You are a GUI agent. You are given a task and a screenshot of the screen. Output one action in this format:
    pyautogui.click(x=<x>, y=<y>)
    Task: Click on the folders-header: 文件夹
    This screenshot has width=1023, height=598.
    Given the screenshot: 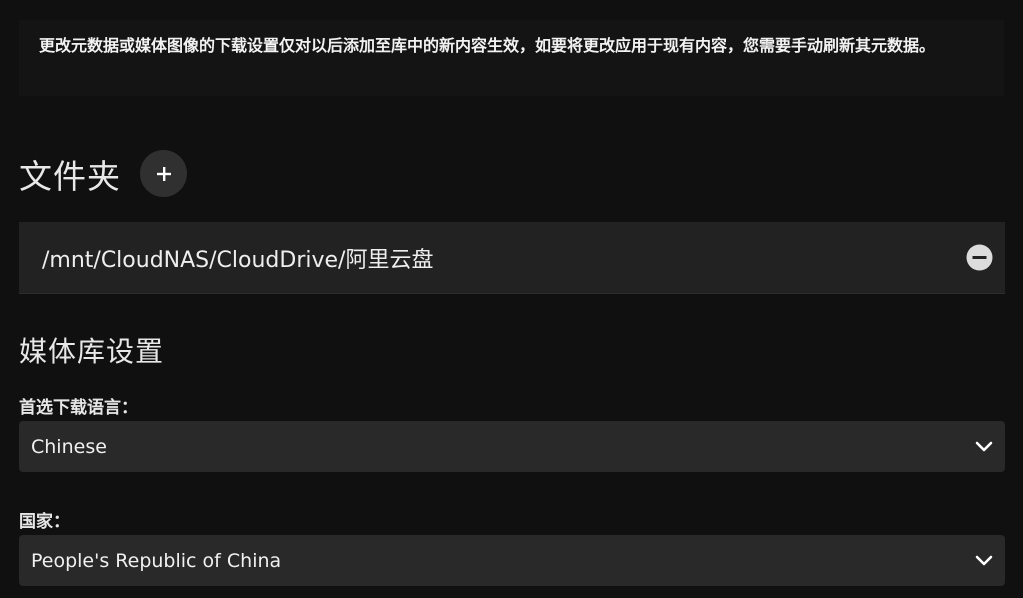 What is the action you would take?
    pyautogui.click(x=103, y=173)
    